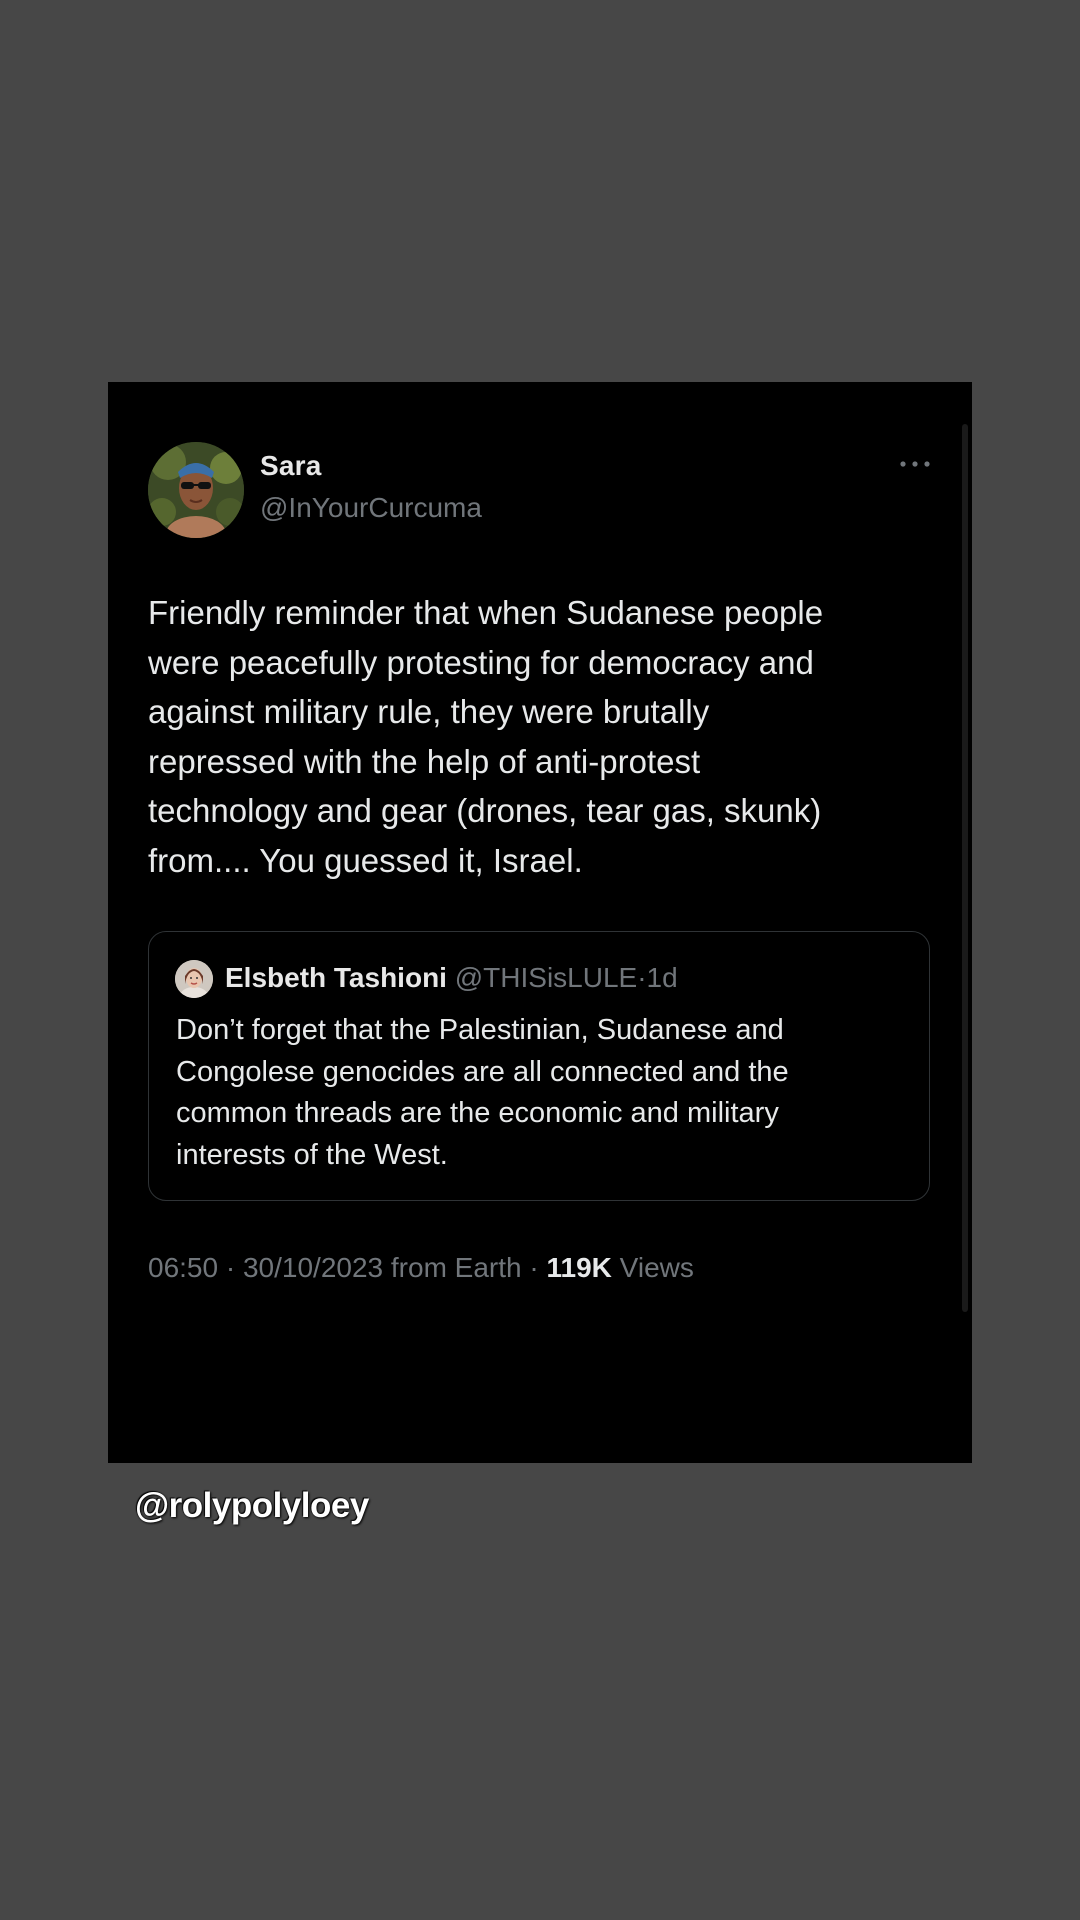 The height and width of the screenshot is (1920, 1080). Describe the element at coordinates (662, 977) in the screenshot. I see `quoted-tweet-time: 1d` at that location.